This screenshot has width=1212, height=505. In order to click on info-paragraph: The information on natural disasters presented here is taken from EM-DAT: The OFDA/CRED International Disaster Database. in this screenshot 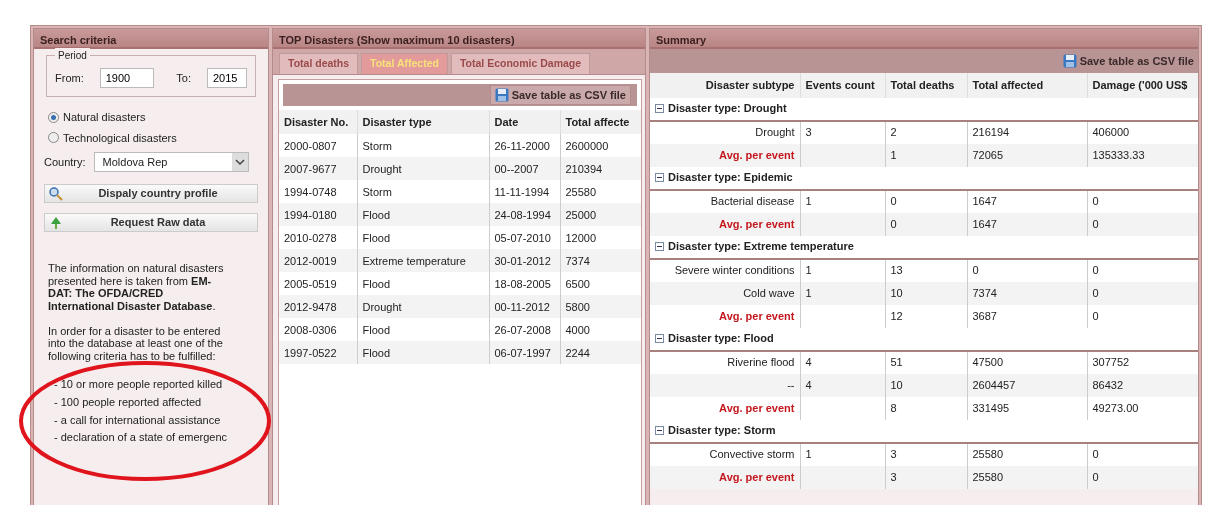, I will do `click(136, 287)`.